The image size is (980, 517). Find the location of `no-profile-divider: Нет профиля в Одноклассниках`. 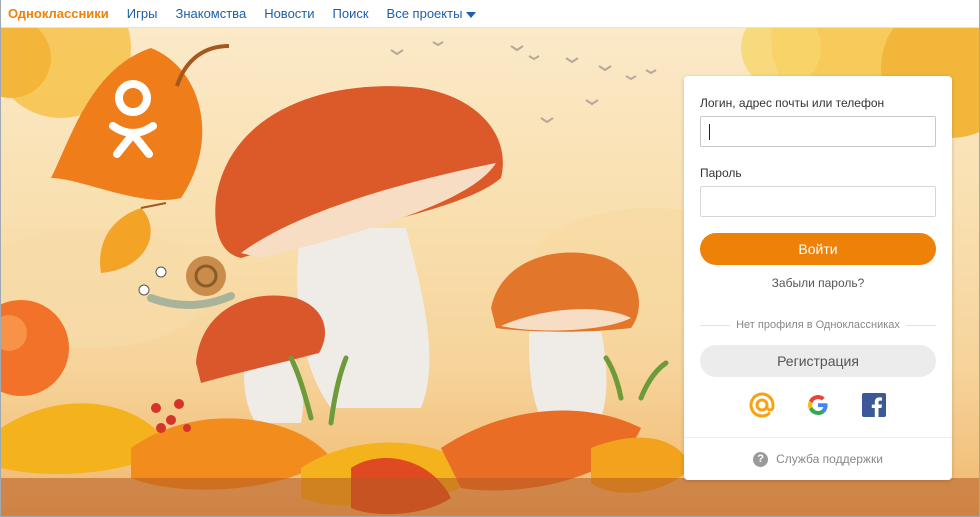

no-profile-divider: Нет профиля в Одноклассниках is located at coordinates (818, 325).